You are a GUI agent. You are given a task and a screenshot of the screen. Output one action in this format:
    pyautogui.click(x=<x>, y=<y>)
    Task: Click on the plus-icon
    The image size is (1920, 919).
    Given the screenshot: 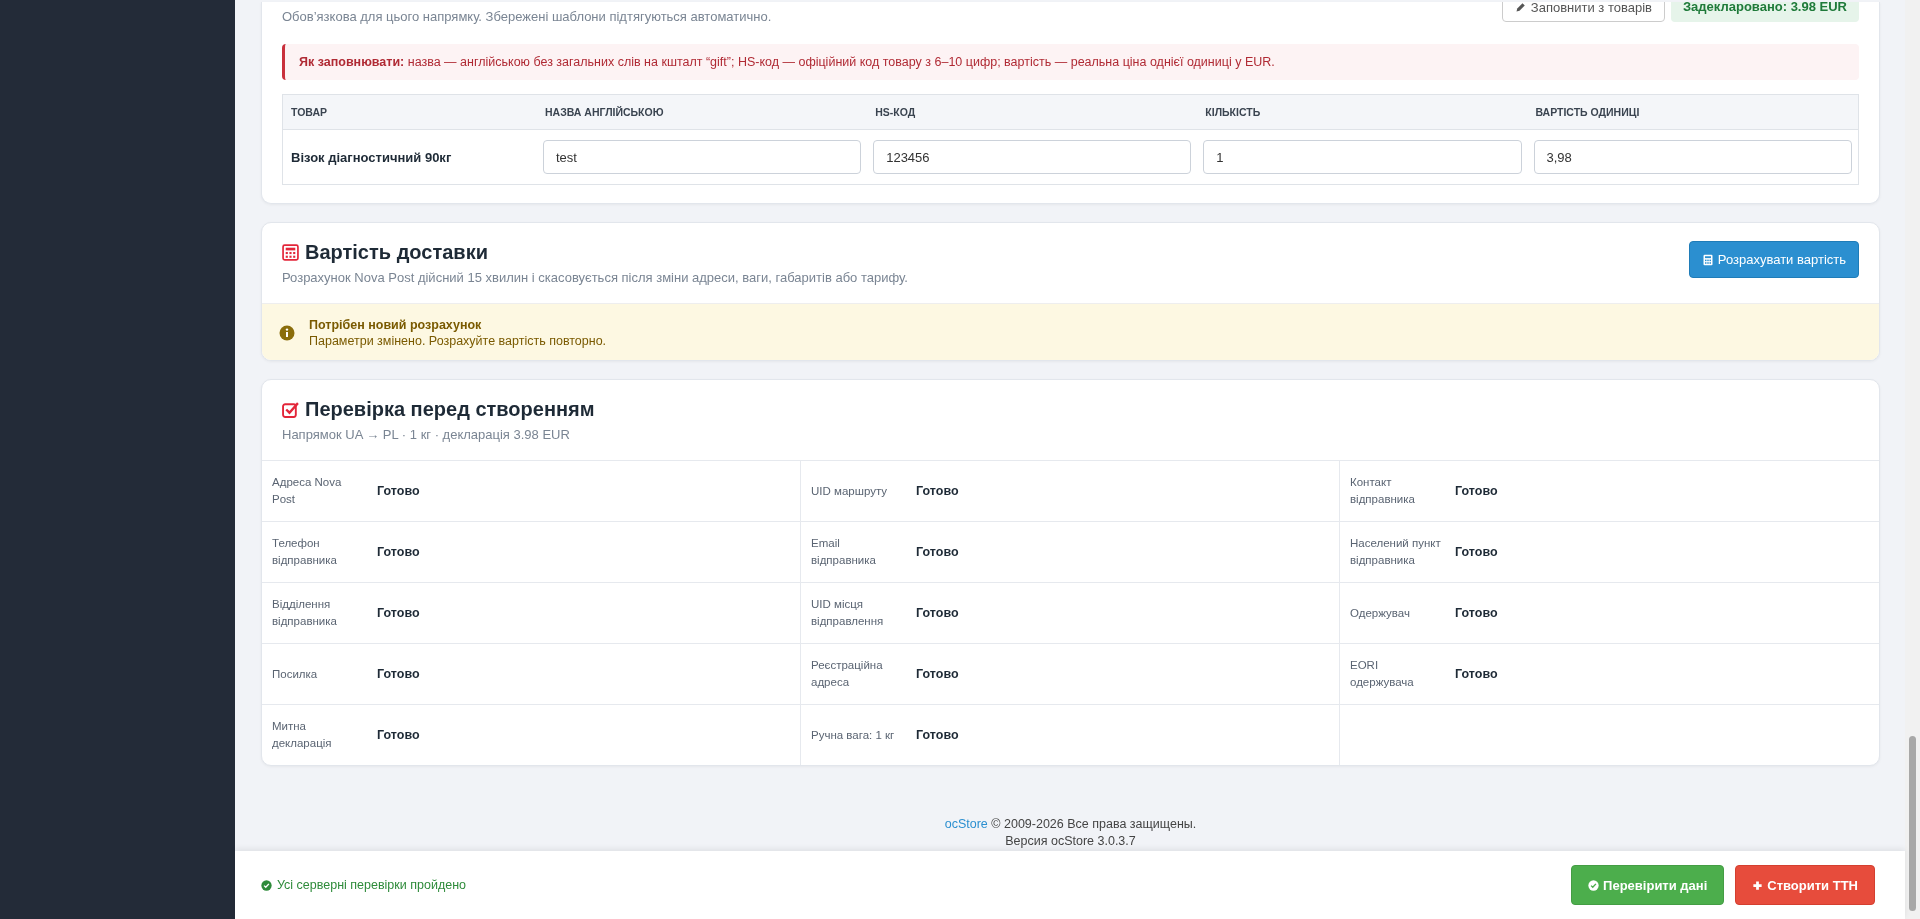 What is the action you would take?
    pyautogui.click(x=1758, y=885)
    